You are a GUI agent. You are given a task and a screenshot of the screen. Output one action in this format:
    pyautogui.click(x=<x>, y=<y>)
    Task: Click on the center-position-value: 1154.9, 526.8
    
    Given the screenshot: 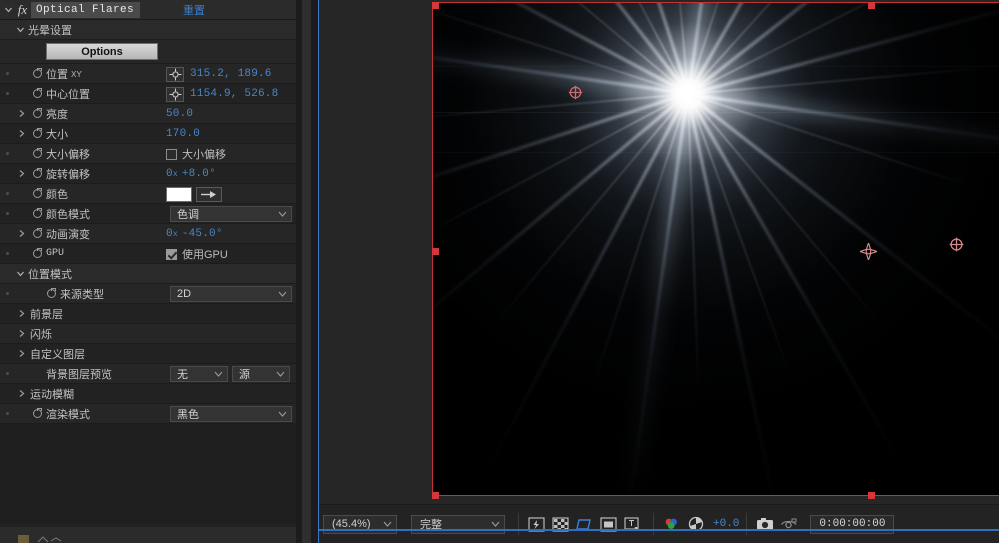 What is the action you would take?
    pyautogui.click(x=234, y=94)
    